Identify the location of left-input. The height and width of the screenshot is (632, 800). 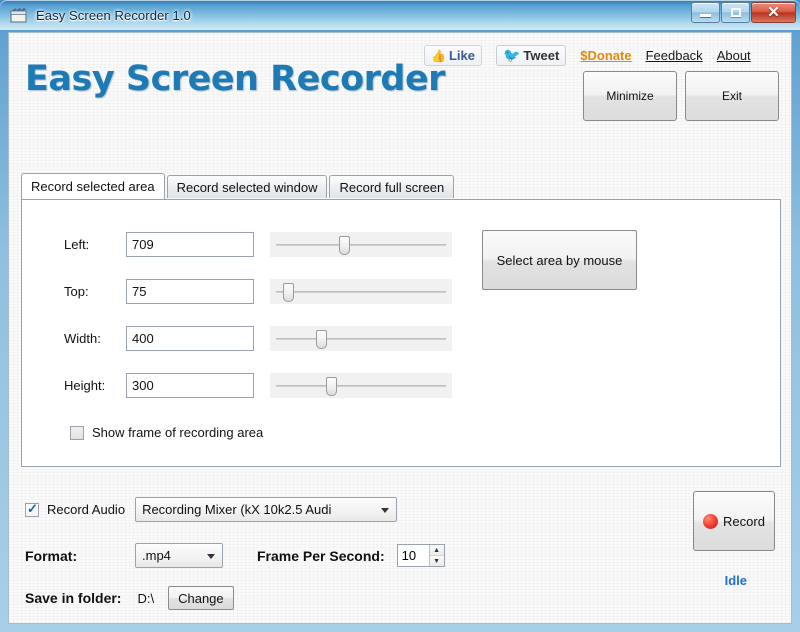
(190, 244).